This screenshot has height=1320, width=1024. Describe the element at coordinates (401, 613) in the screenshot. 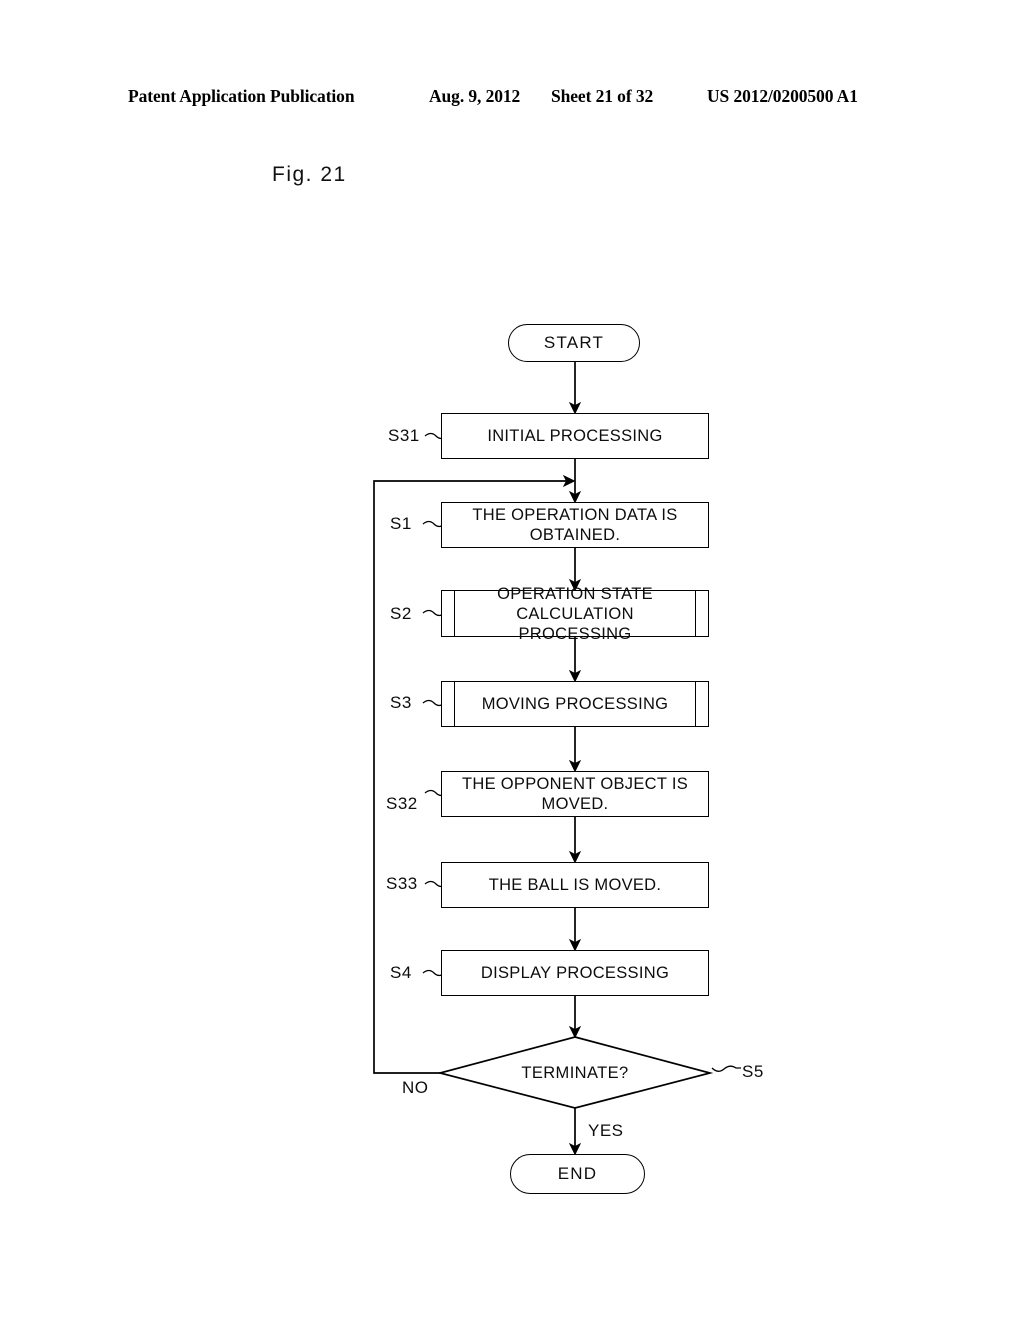

I see `step-label-s2: S2` at that location.